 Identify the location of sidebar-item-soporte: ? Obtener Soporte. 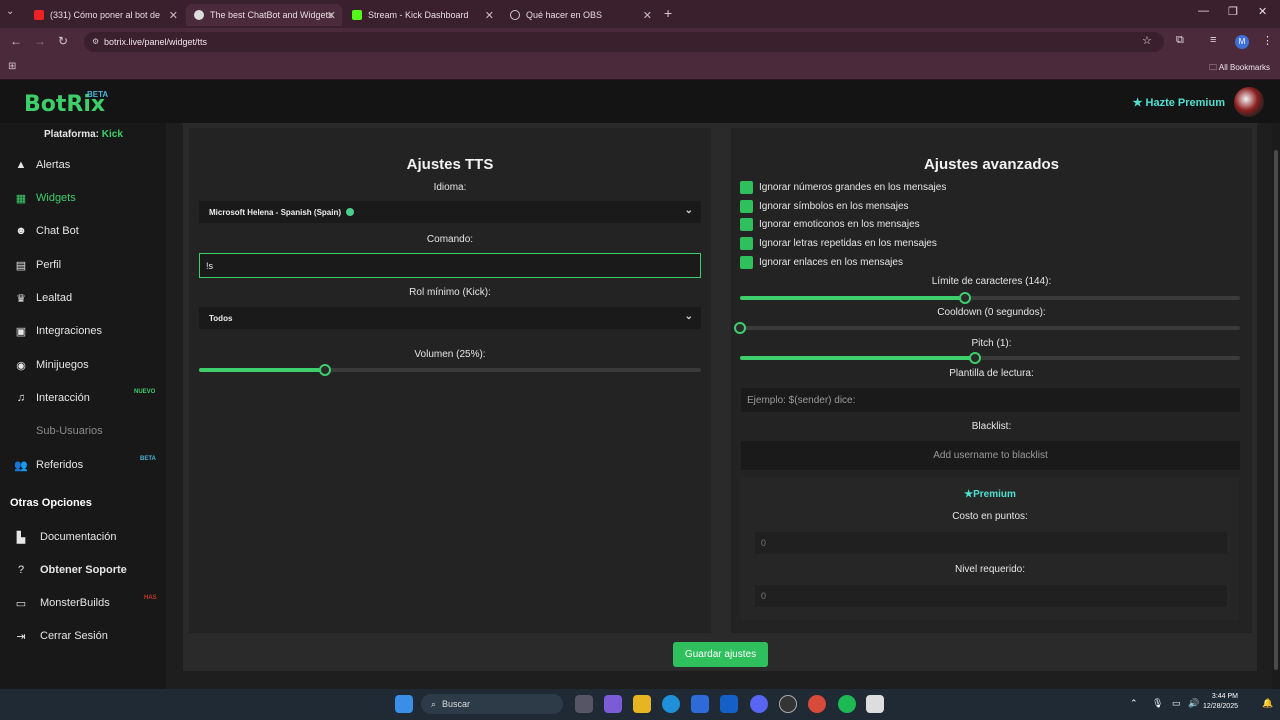
(70, 570).